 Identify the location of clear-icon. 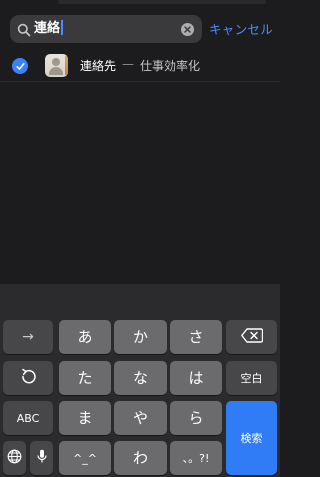
(187, 29).